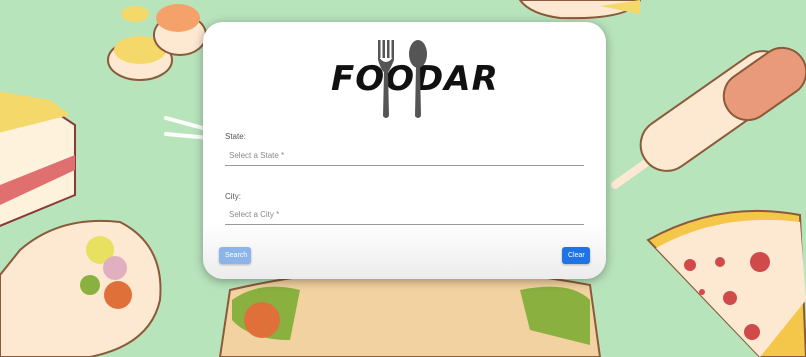  What do you see at coordinates (418, 79) in the screenshot?
I see `spoon-icon` at bounding box center [418, 79].